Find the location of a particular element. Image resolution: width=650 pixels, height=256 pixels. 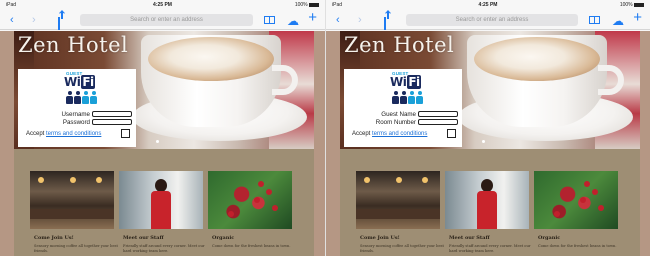

room-number-row: Room Number is located at coordinates (403, 122).